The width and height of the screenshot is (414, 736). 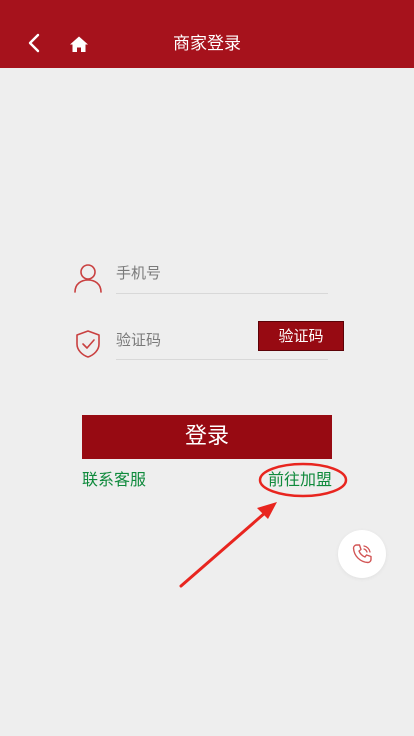 I want to click on get-code-button: 验证码, so click(x=301, y=336).